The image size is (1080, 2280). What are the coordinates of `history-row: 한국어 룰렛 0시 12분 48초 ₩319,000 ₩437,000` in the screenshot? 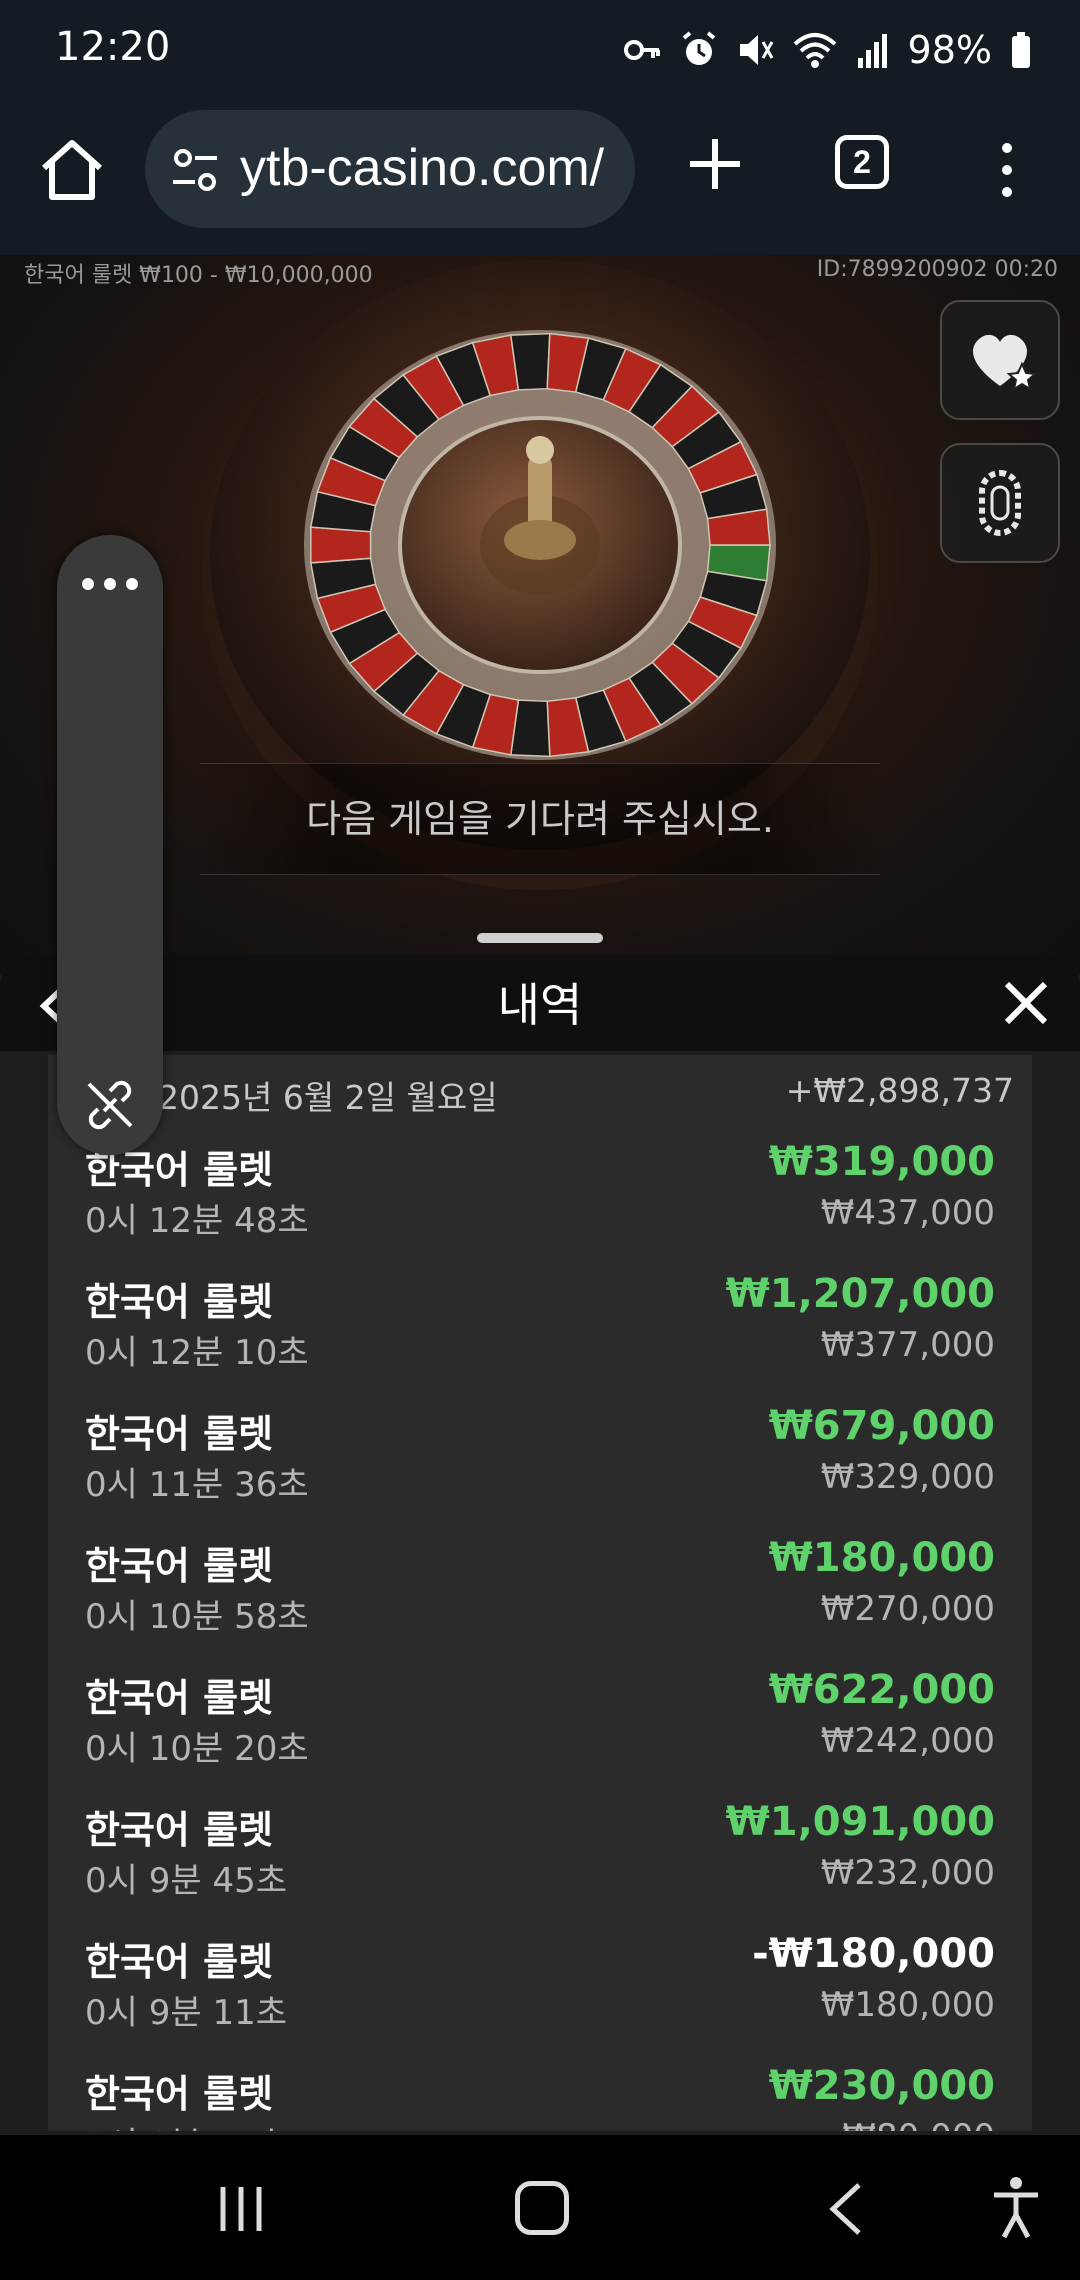 It's located at (540, 1197).